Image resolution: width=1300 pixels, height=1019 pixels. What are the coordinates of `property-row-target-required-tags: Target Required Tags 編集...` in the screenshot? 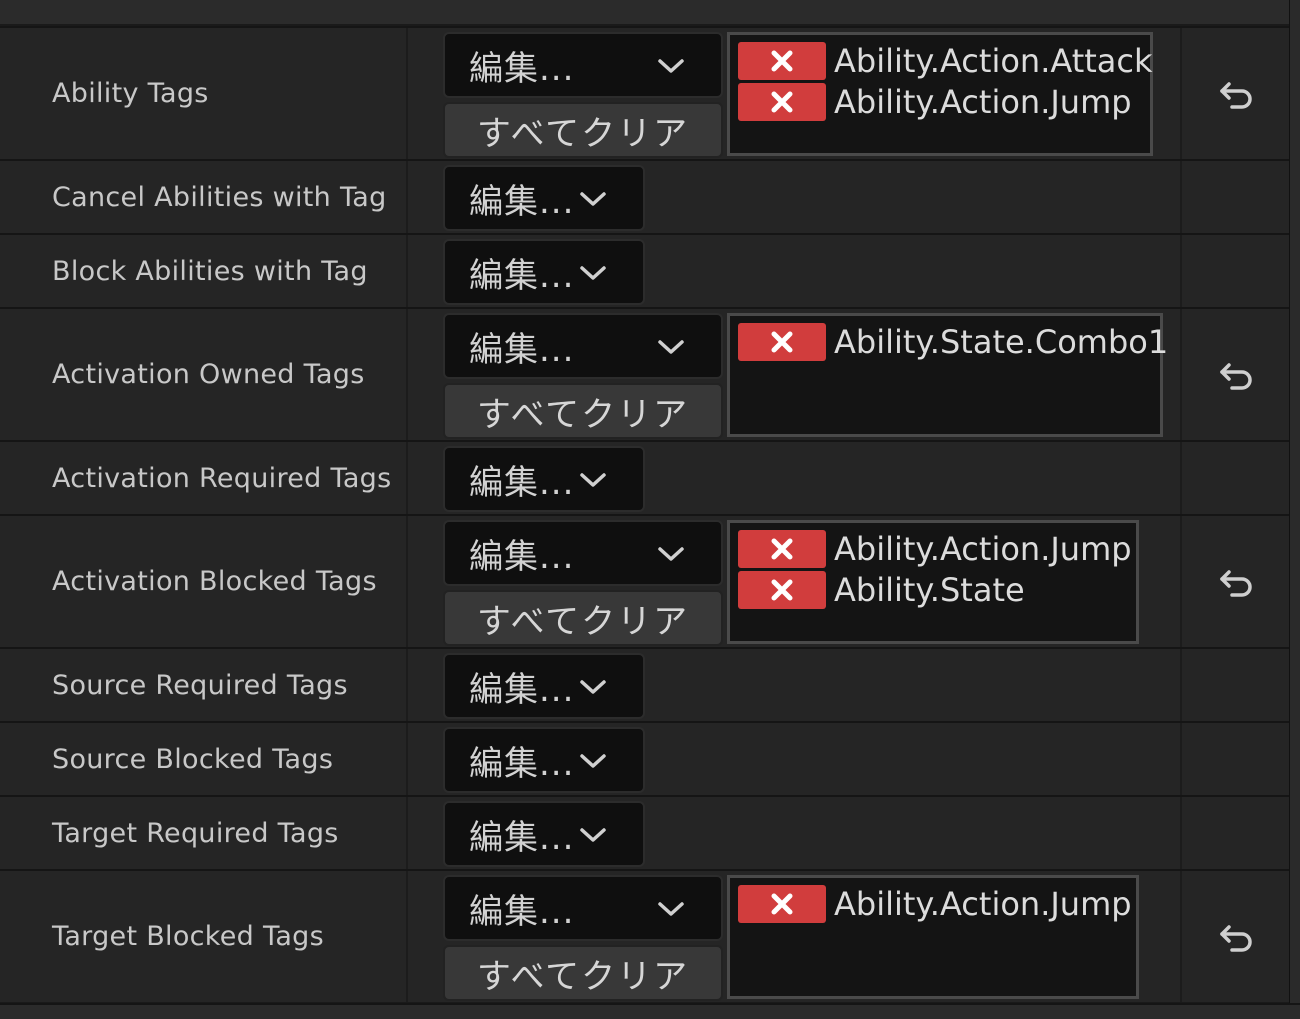 It's located at (645, 832).